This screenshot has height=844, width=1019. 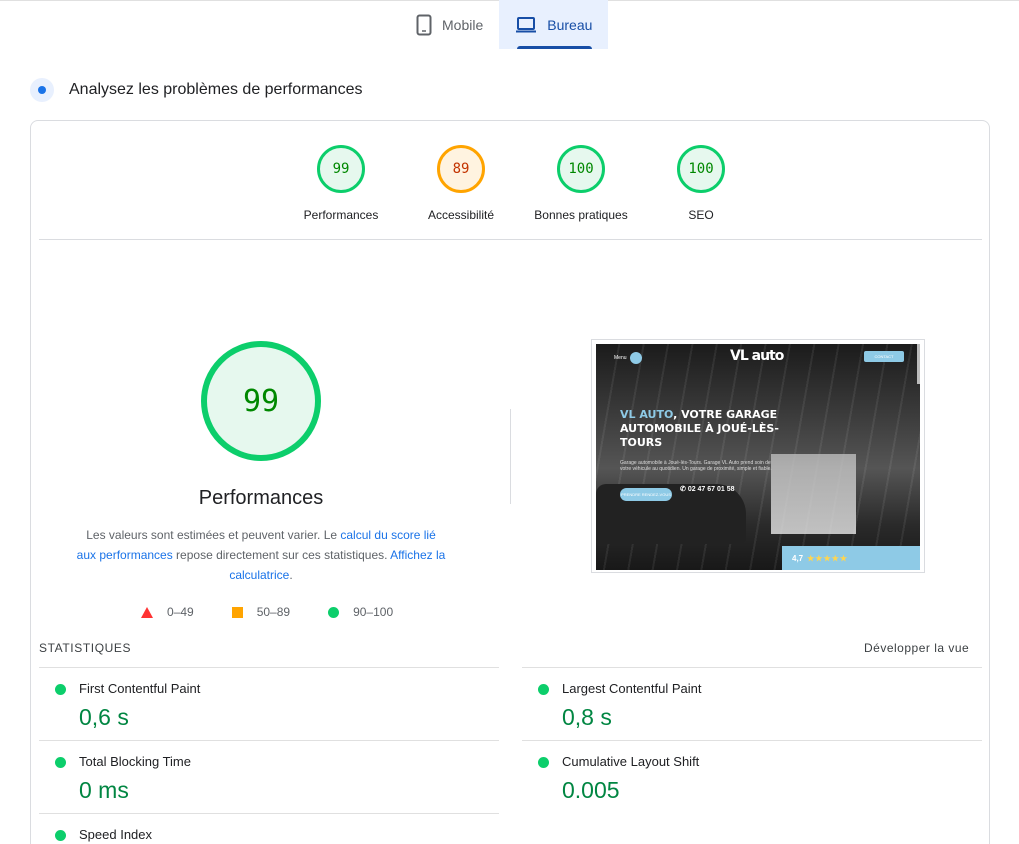 I want to click on gauge-accessibility: 89 Accessibilité, so click(x=461, y=183).